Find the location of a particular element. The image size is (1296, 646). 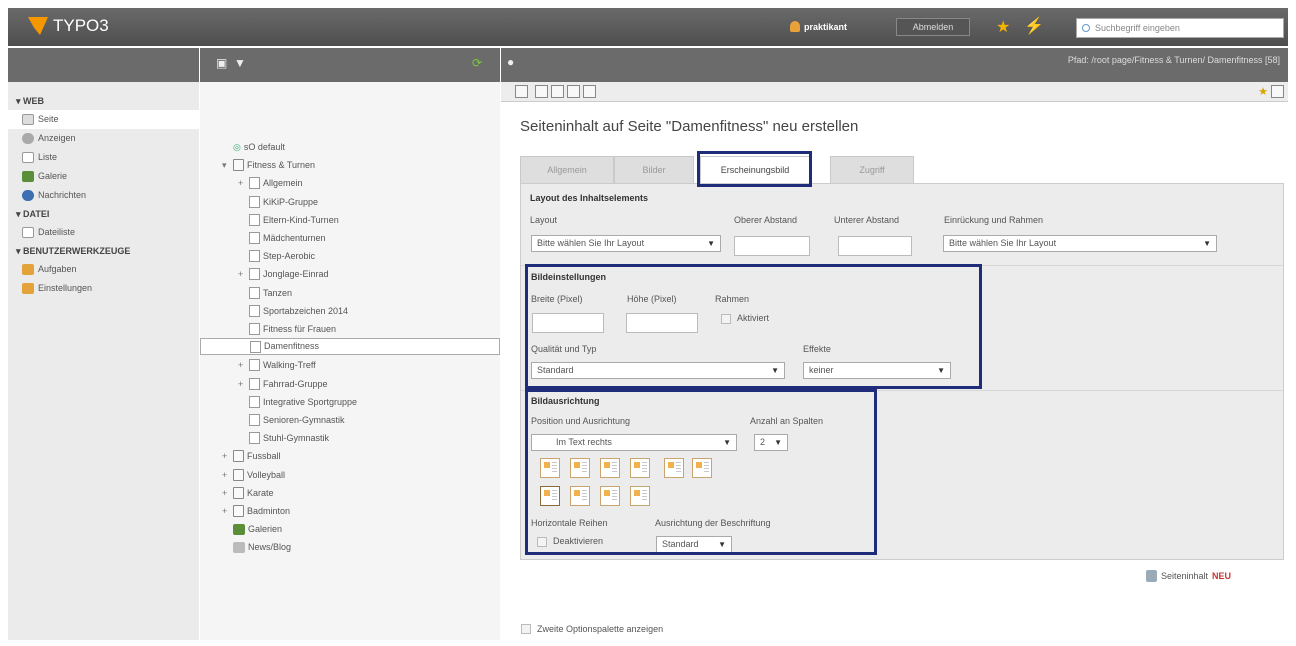

tree-item: Eltern-Kind-Turnen is located at coordinates (288, 220).